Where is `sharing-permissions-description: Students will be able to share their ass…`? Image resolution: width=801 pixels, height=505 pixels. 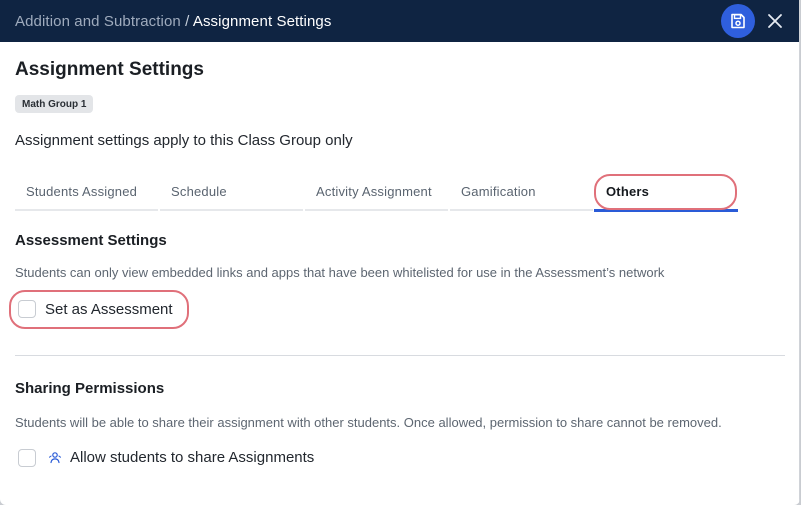 sharing-permissions-description: Students will be able to share their ass… is located at coordinates (368, 422).